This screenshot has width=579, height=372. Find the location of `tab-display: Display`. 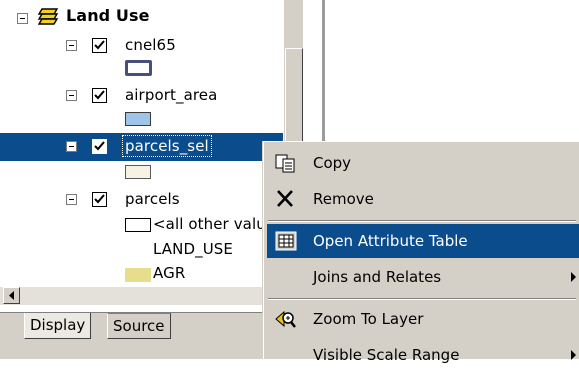

tab-display: Display is located at coordinates (58, 326).